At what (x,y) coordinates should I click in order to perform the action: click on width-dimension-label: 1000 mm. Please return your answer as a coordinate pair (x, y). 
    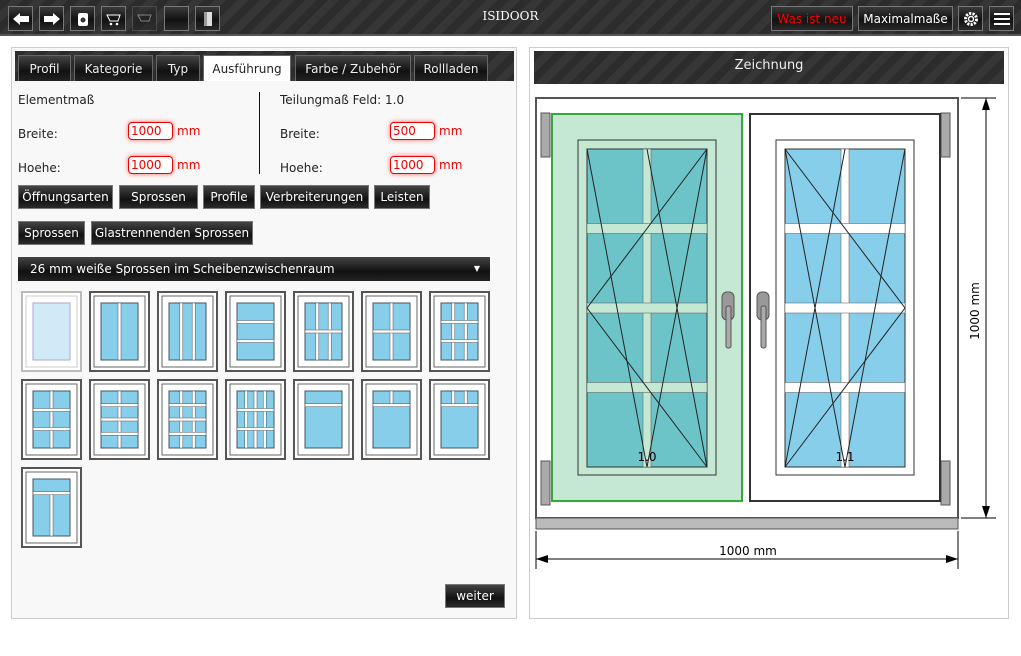
    Looking at the image, I should click on (748, 551).